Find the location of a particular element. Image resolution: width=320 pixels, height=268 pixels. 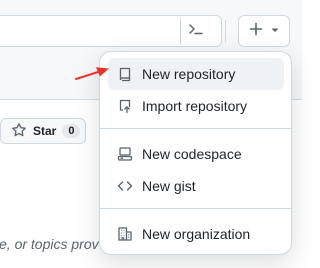

repo-push-icon is located at coordinates (125, 106).